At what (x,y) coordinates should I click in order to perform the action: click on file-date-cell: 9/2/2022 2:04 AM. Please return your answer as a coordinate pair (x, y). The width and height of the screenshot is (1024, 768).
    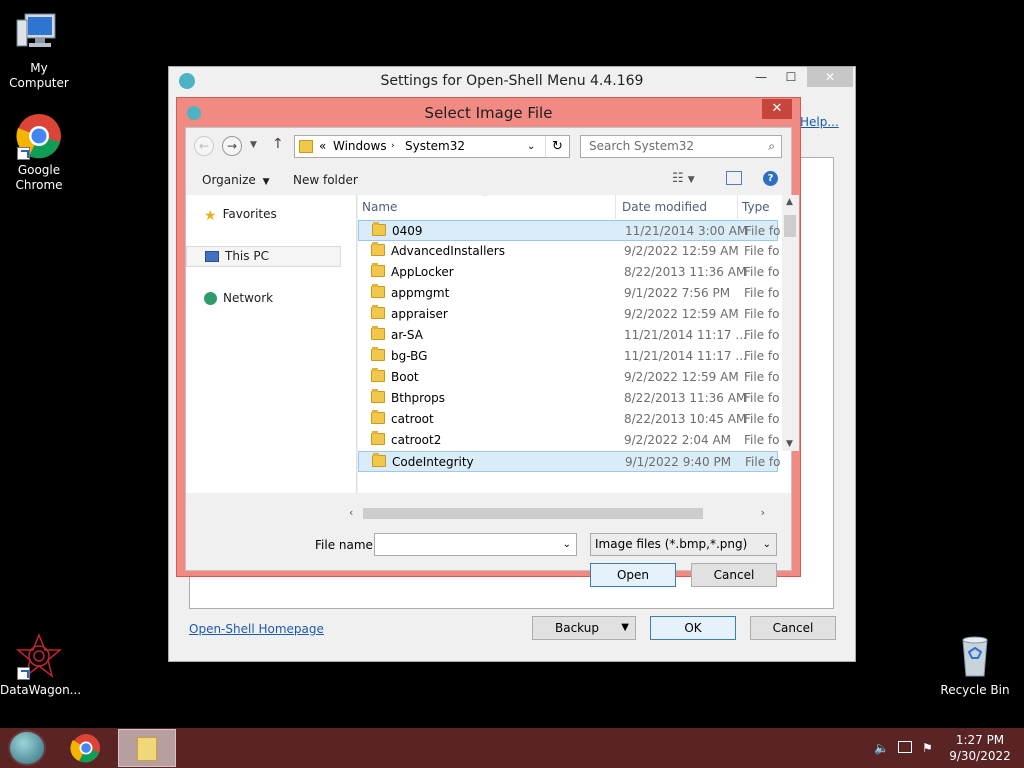
    Looking at the image, I should click on (678, 440).